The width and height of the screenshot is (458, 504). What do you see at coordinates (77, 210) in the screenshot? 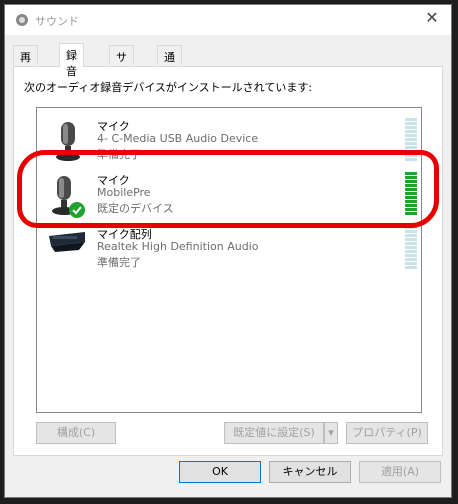
I see `default-check-icon` at bounding box center [77, 210].